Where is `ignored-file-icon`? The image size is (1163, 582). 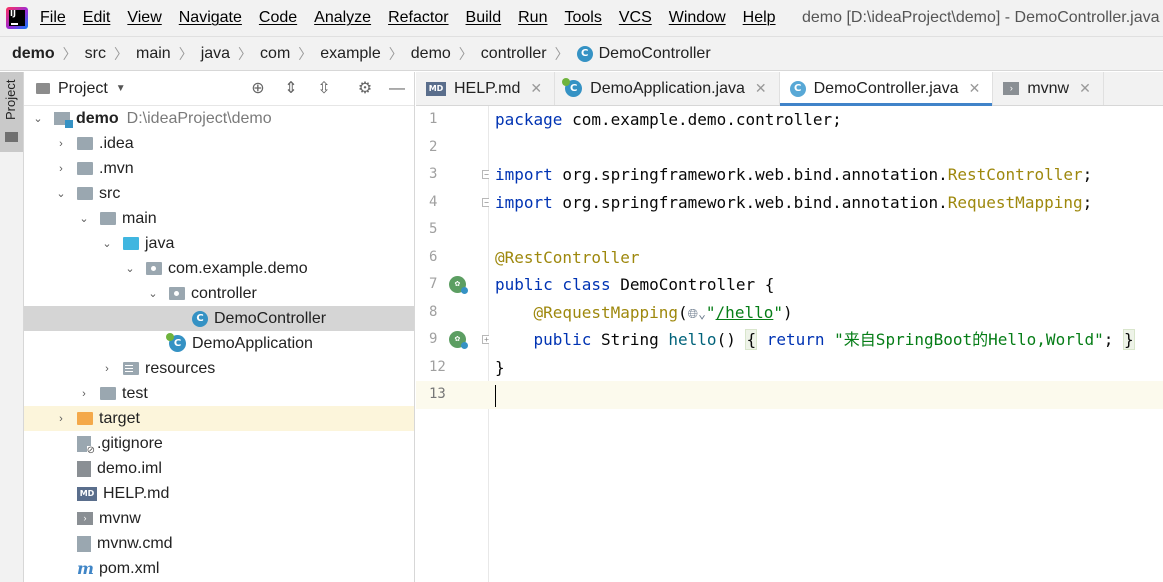 ignored-file-icon is located at coordinates (86, 445).